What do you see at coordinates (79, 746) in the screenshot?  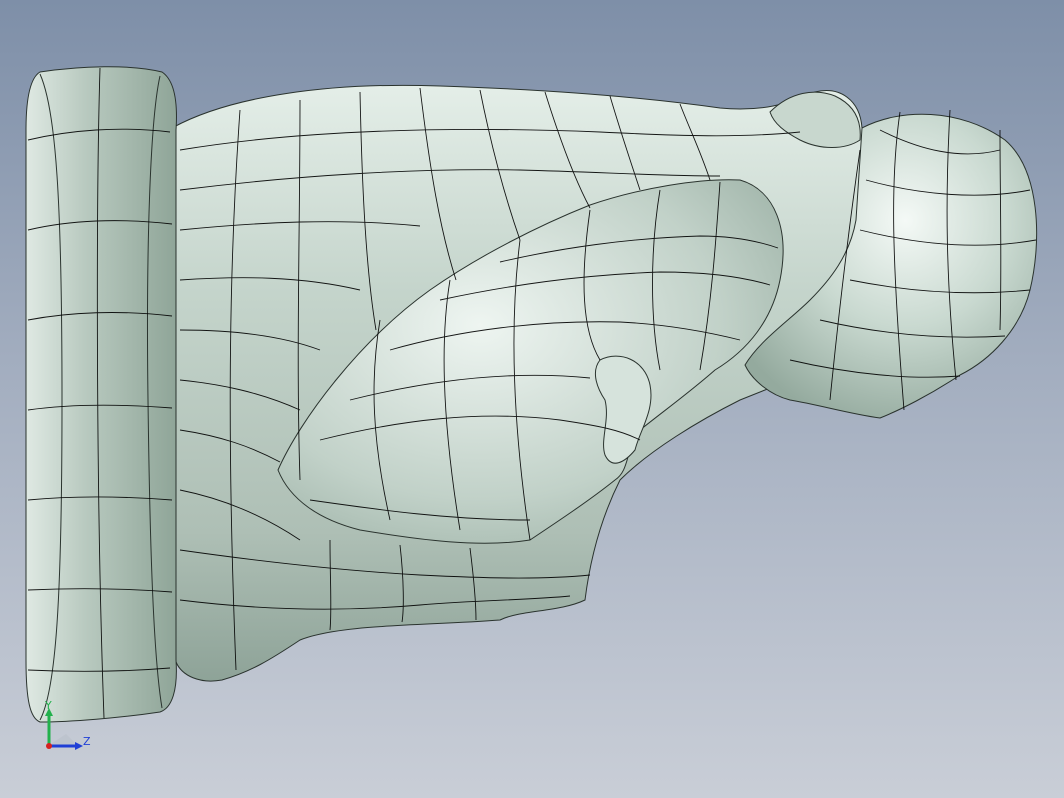 I see `z-axis-arrow` at bounding box center [79, 746].